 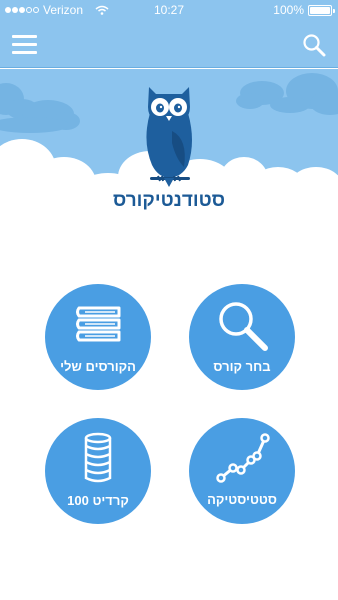 I want to click on status-right: 100%, so click(x=304, y=10).